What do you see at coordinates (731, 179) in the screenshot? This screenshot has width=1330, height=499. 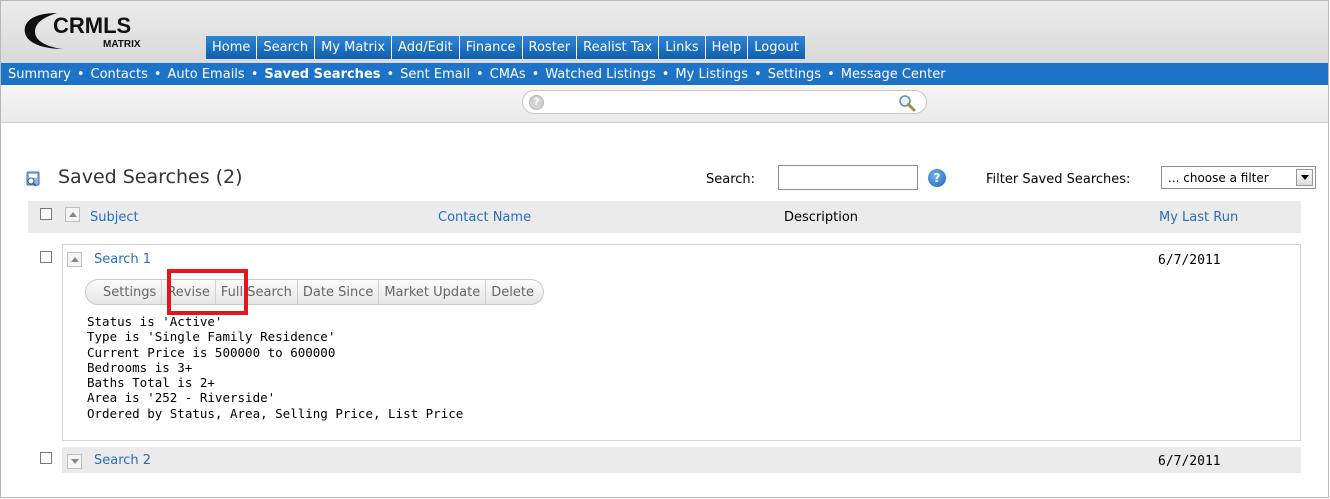 I see `search-label: Search:` at bounding box center [731, 179].